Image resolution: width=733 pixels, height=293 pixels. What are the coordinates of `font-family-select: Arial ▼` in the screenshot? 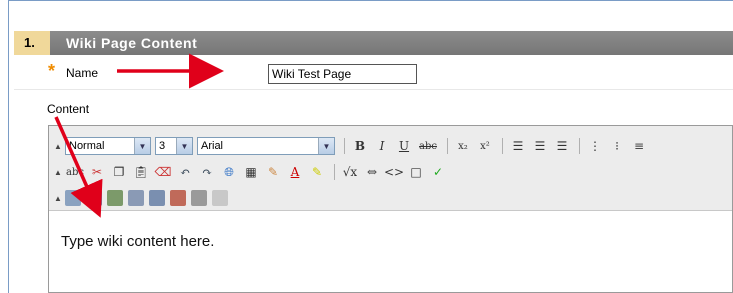 It's located at (266, 146).